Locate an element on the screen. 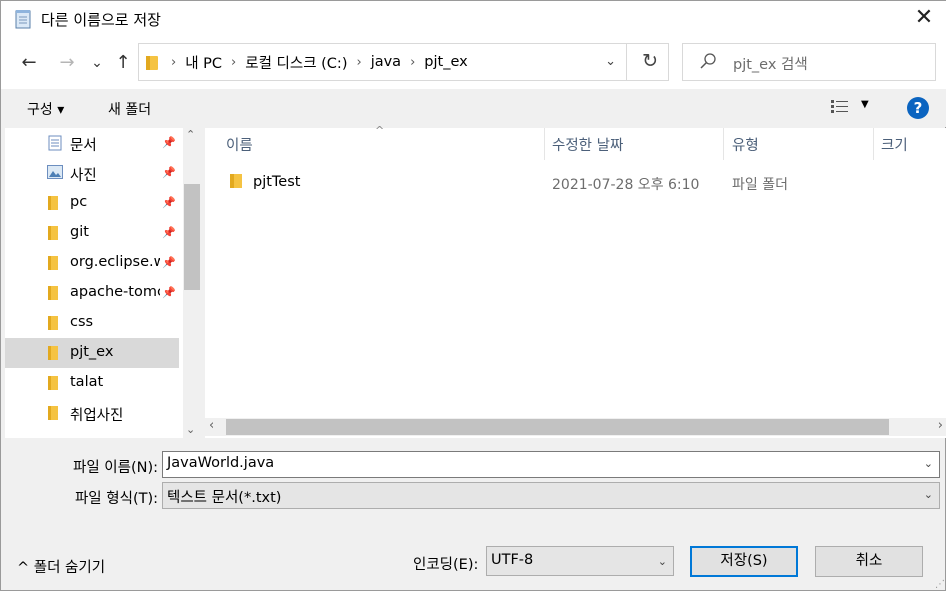  breadcrumb-item: pjt_ex is located at coordinates (445, 62).